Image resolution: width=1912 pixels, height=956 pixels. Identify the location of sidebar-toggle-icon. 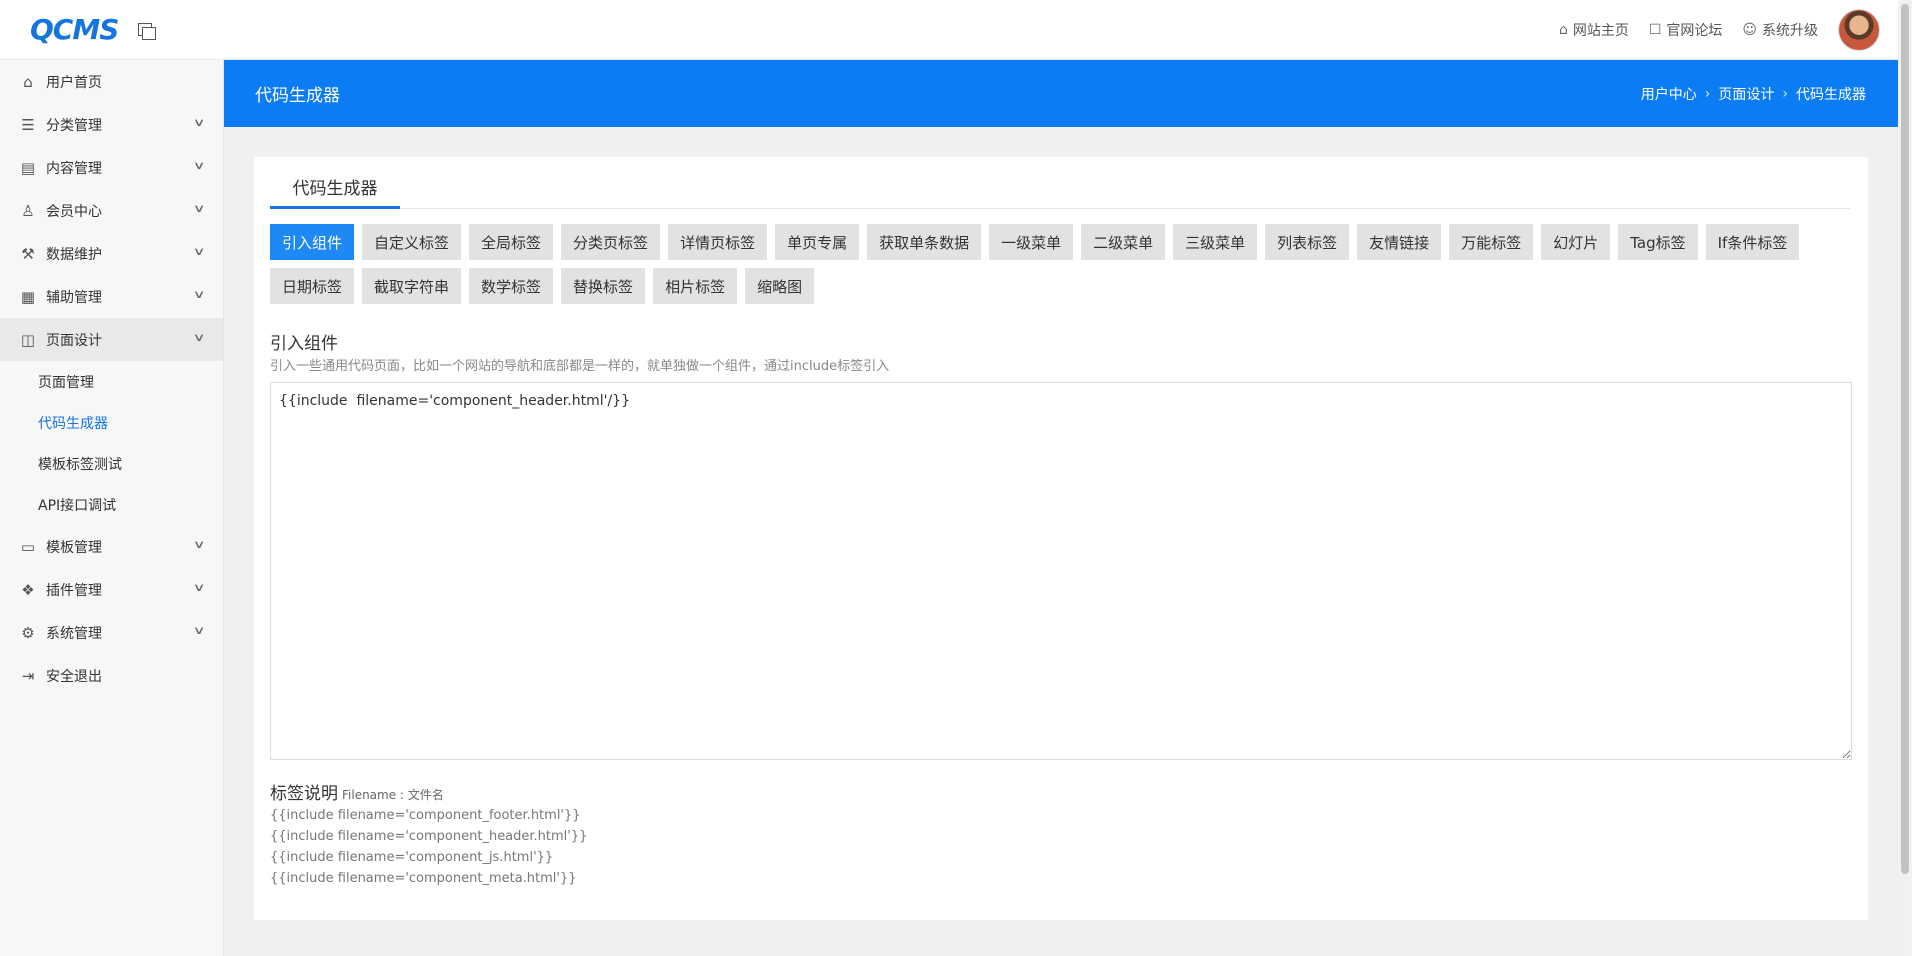
(146, 30).